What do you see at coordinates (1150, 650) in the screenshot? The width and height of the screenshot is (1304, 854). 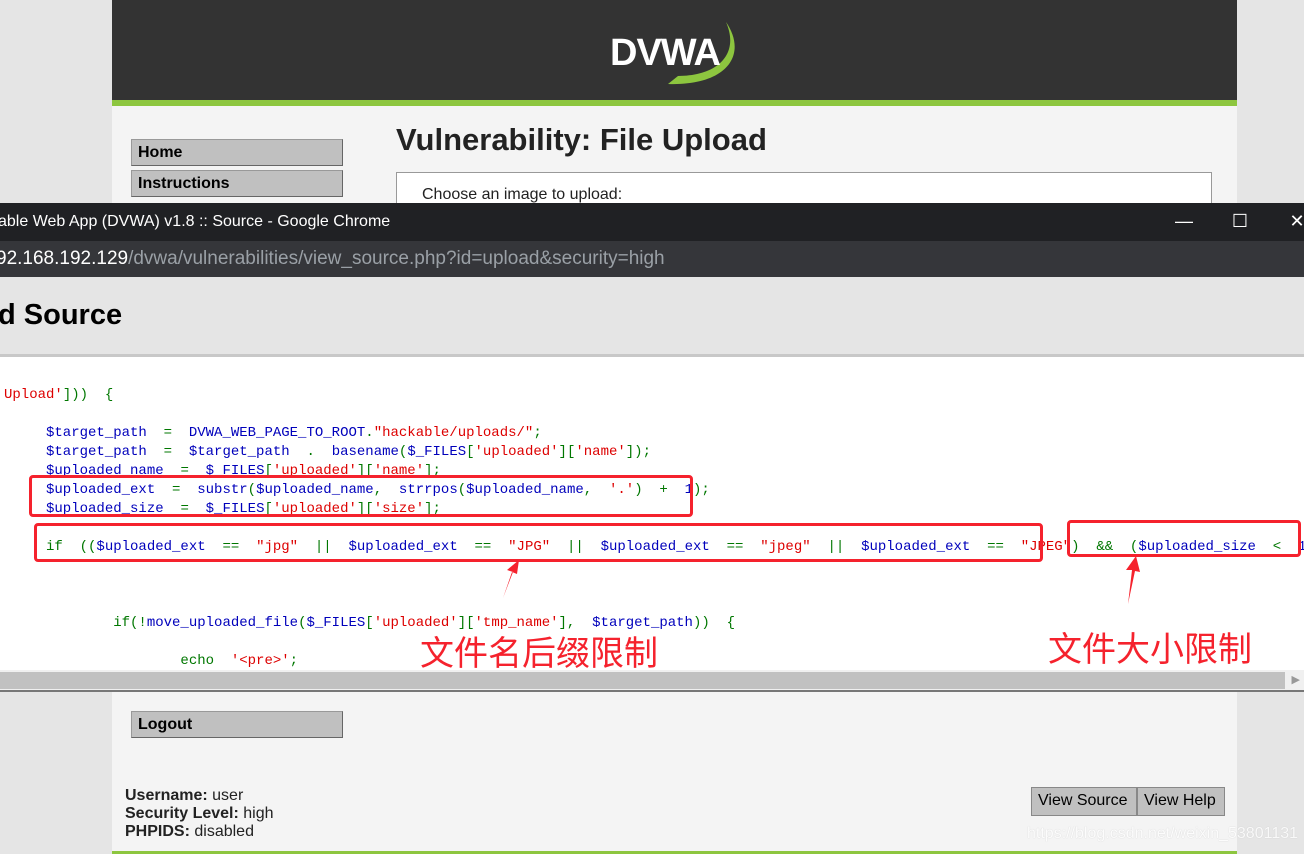 I see `size-limit-note: 文件大小限制` at bounding box center [1150, 650].